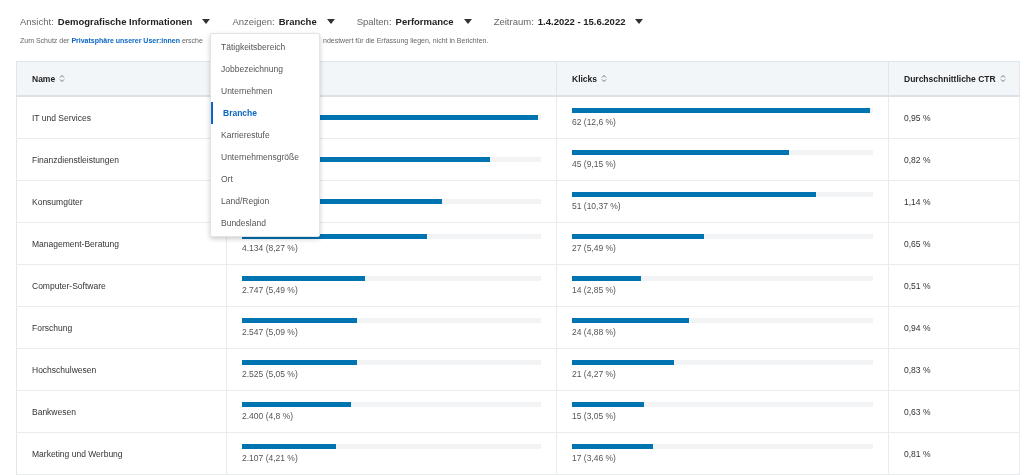 Image resolution: width=1024 pixels, height=475 pixels. What do you see at coordinates (268, 416) in the screenshot?
I see `table-cell-text: 2.400 (4,8 %)` at bounding box center [268, 416].